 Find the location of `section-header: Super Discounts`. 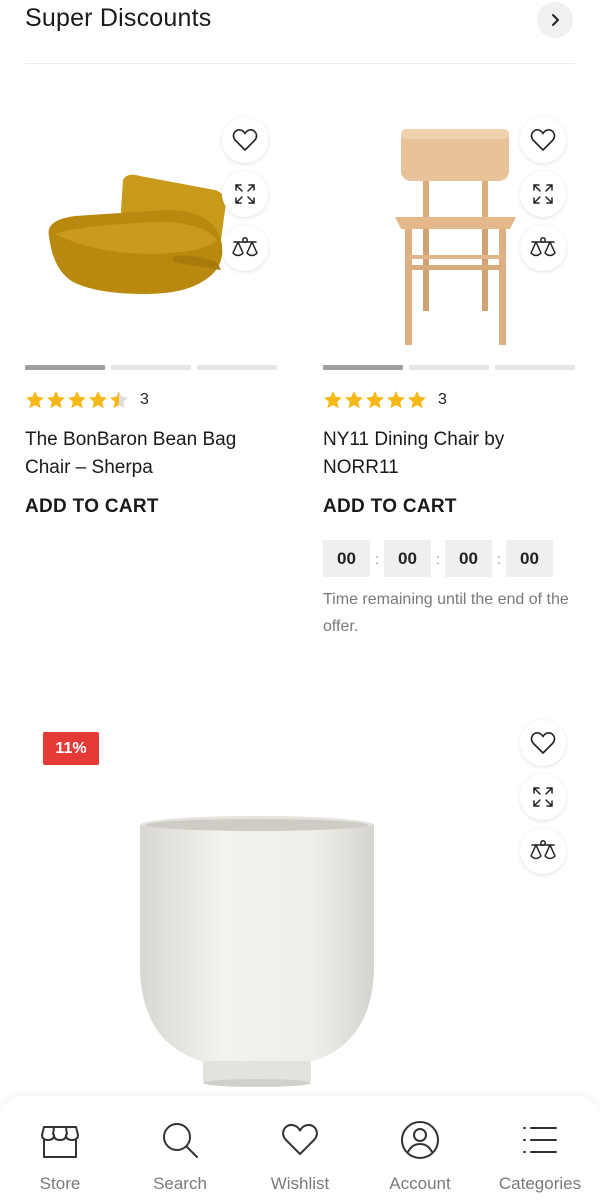

section-header: Super Discounts is located at coordinates (300, 32).